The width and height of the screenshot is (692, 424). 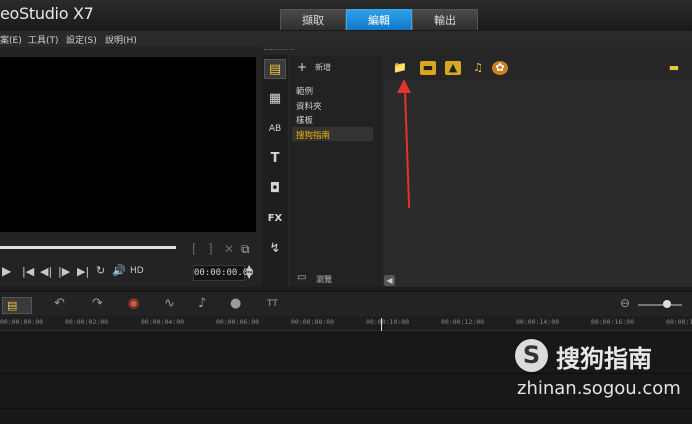 I want to click on subtitle-editor-icon: TT, so click(x=272, y=304).